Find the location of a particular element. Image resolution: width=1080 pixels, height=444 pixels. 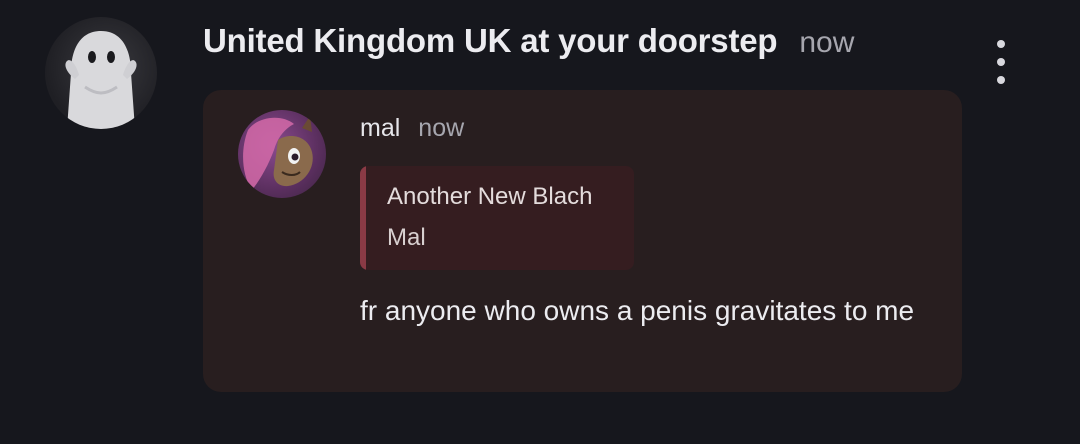

forwarded-author-name: mal is located at coordinates (380, 128).